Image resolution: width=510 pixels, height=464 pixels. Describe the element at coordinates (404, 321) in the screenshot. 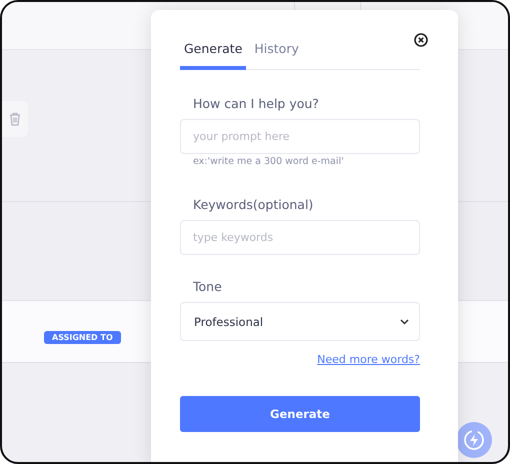

I see `chevron-down-icon` at that location.